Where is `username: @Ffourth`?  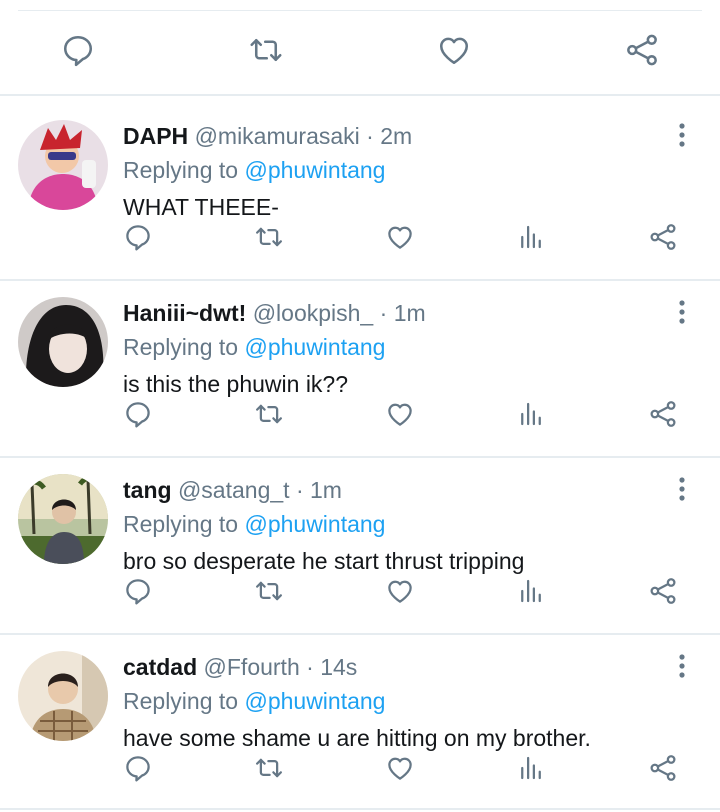 username: @Ffourth is located at coordinates (252, 667).